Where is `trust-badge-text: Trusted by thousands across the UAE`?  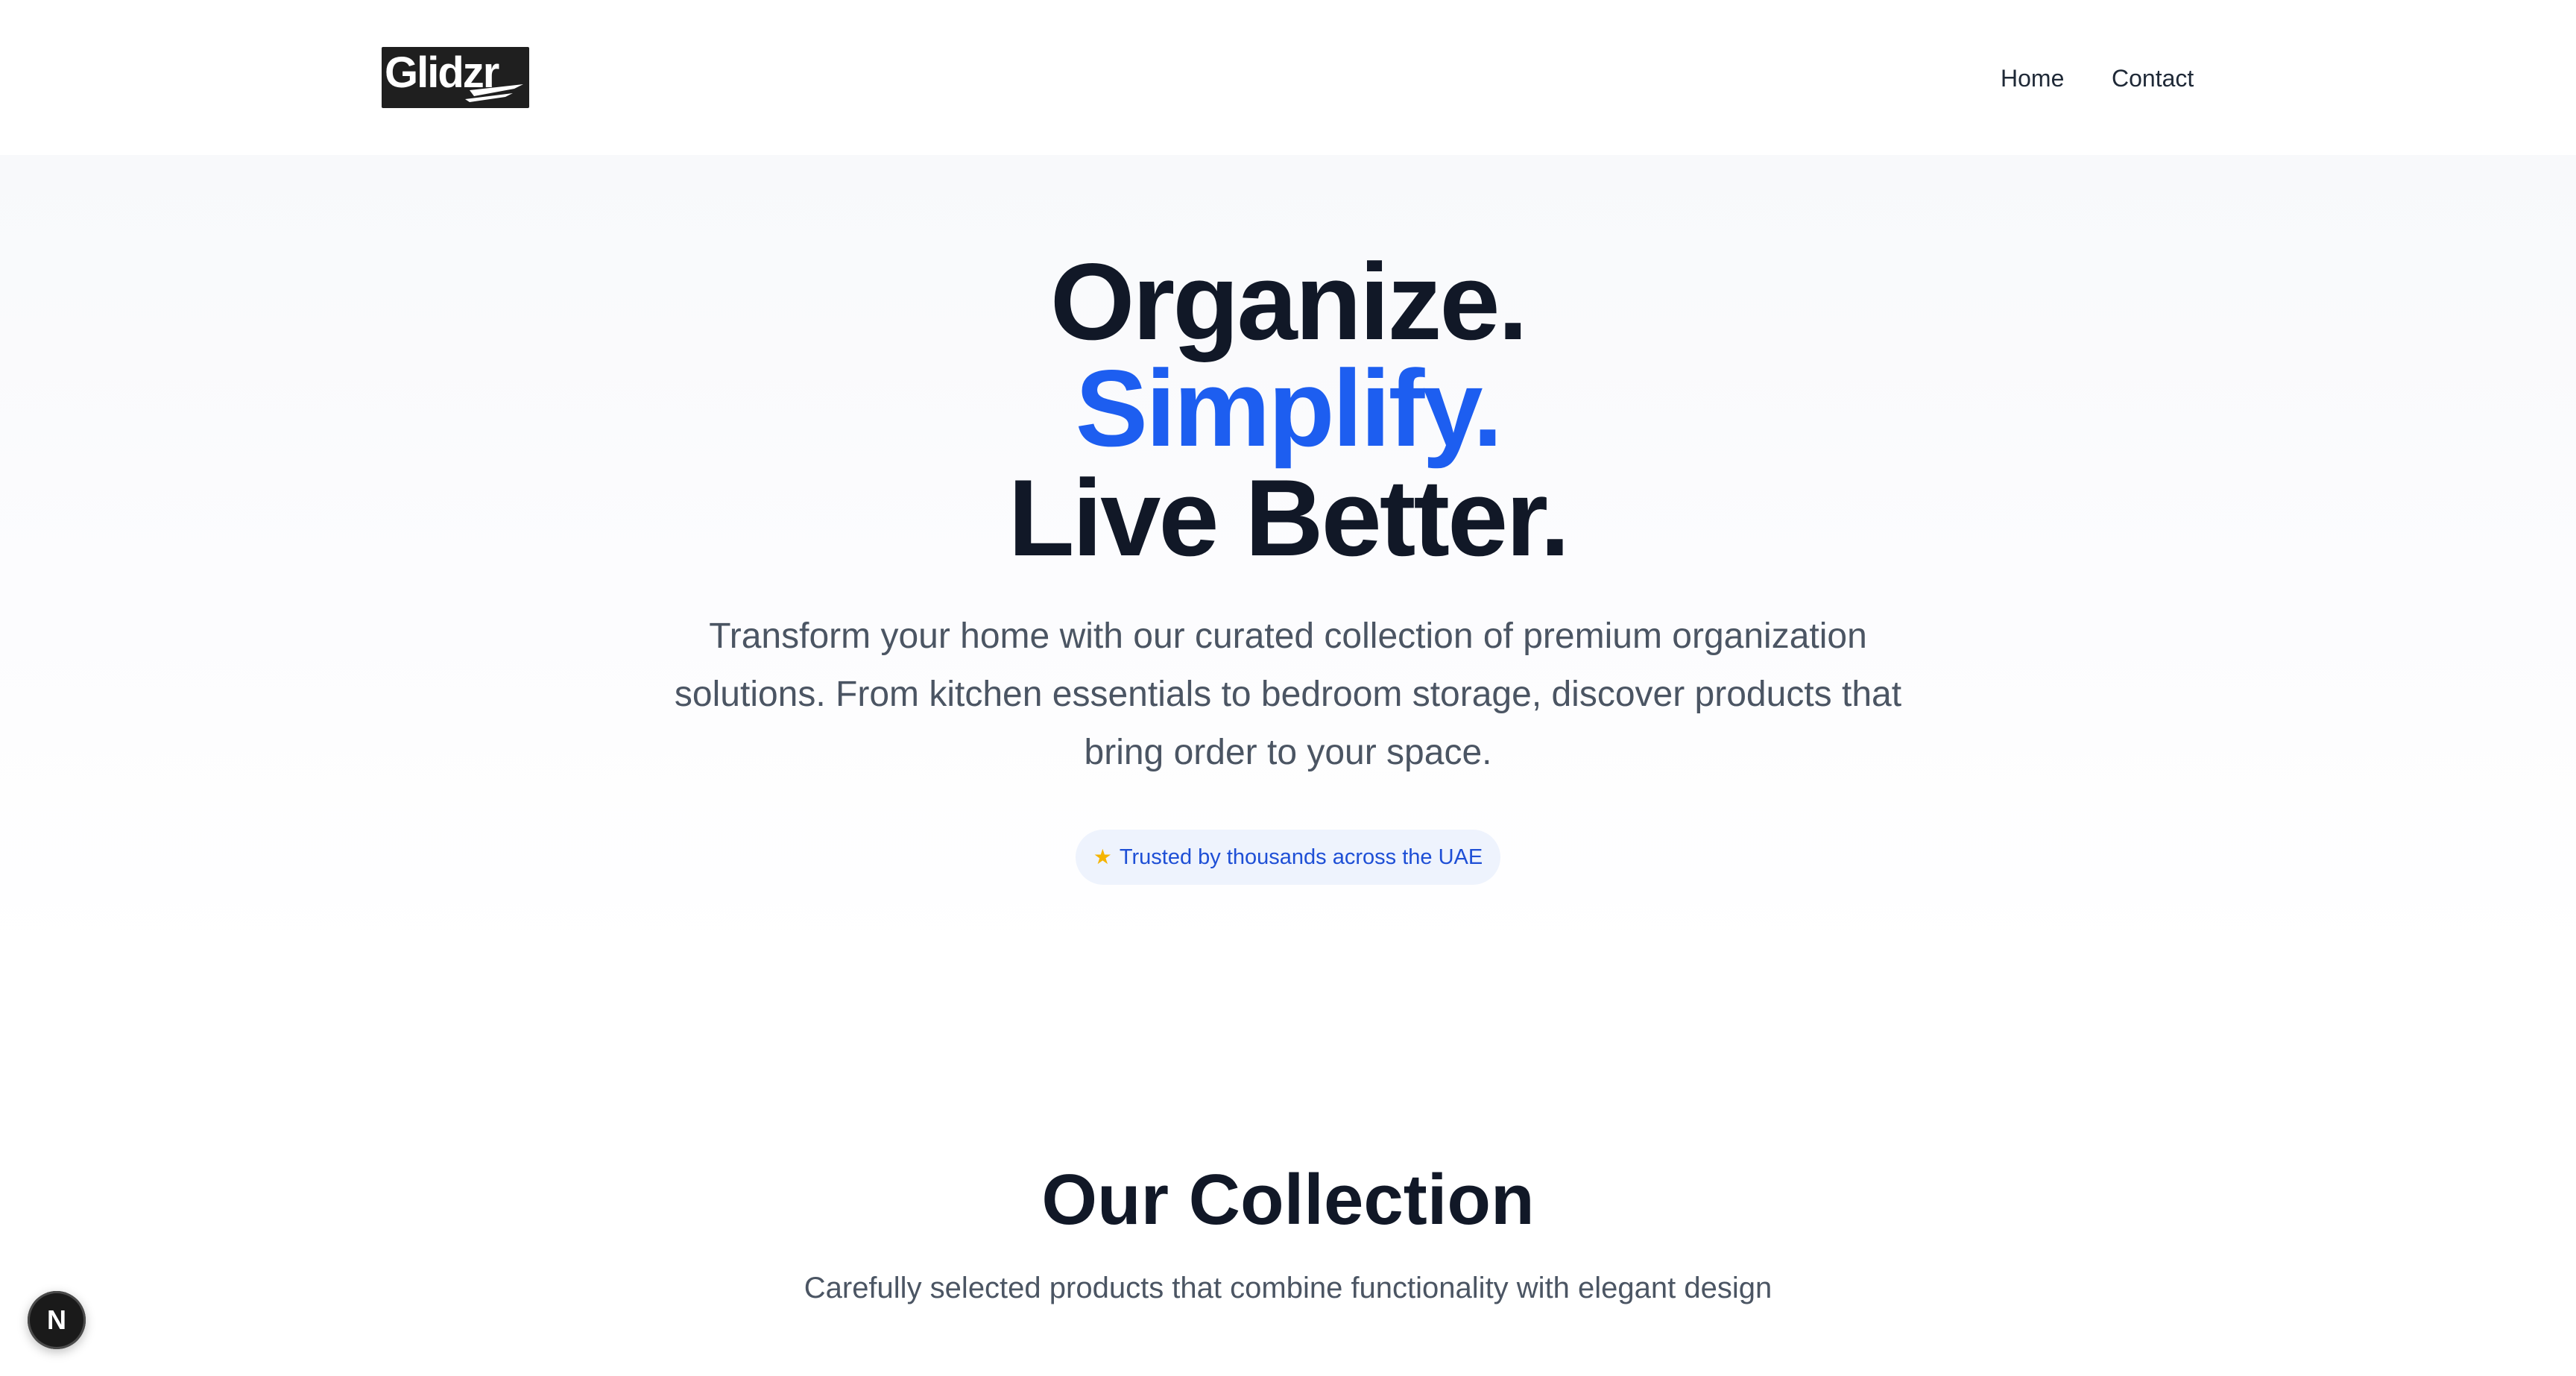 trust-badge-text: Trusted by thousands across the UAE is located at coordinates (1301, 857).